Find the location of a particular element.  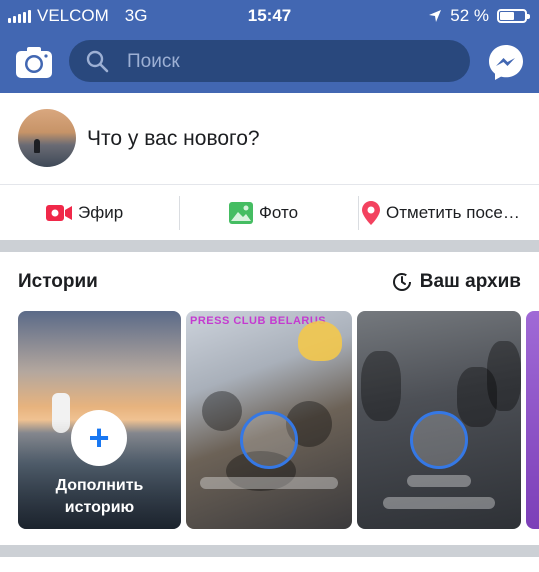

heart-sticker is located at coordinates (320, 341).